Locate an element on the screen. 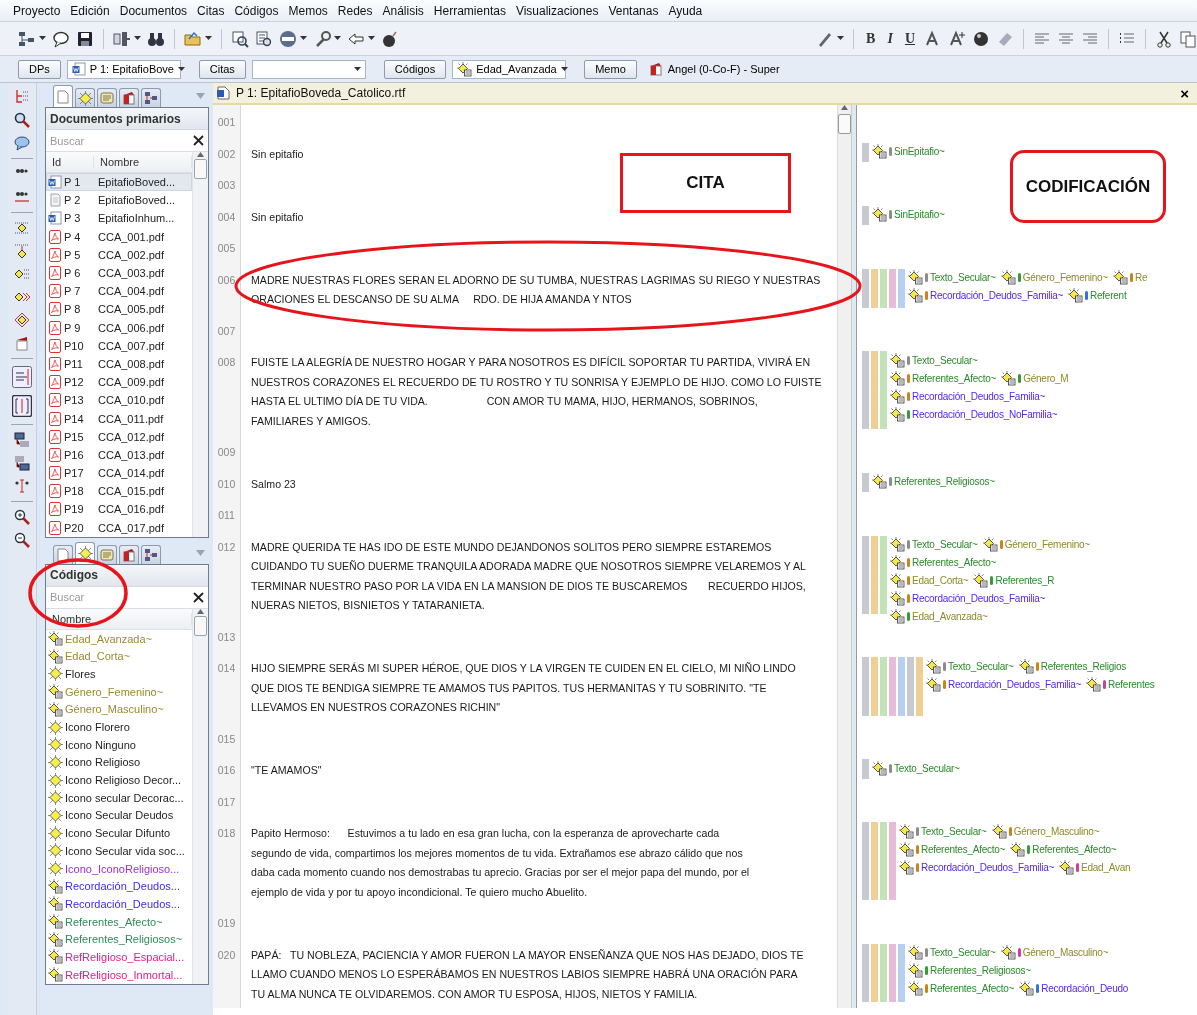 The width and height of the screenshot is (1197, 1015). document-item: P15 CCA_012.pdf is located at coordinates (119, 436).